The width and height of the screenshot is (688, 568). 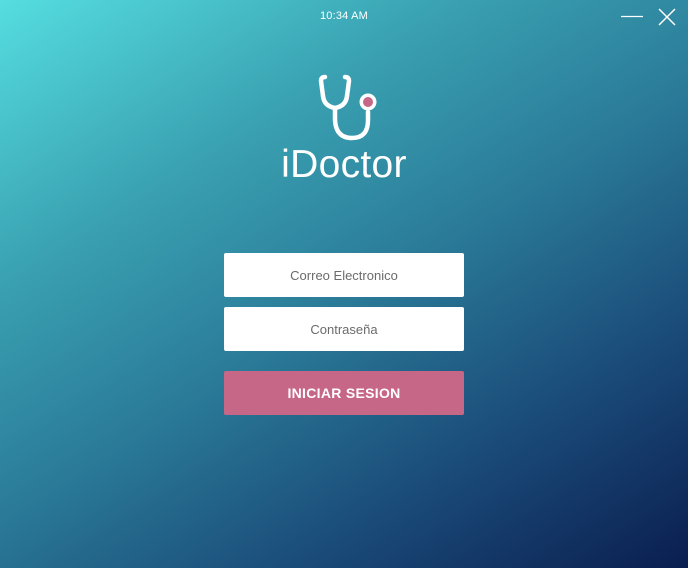 I want to click on minimize-icon, so click(x=632, y=16).